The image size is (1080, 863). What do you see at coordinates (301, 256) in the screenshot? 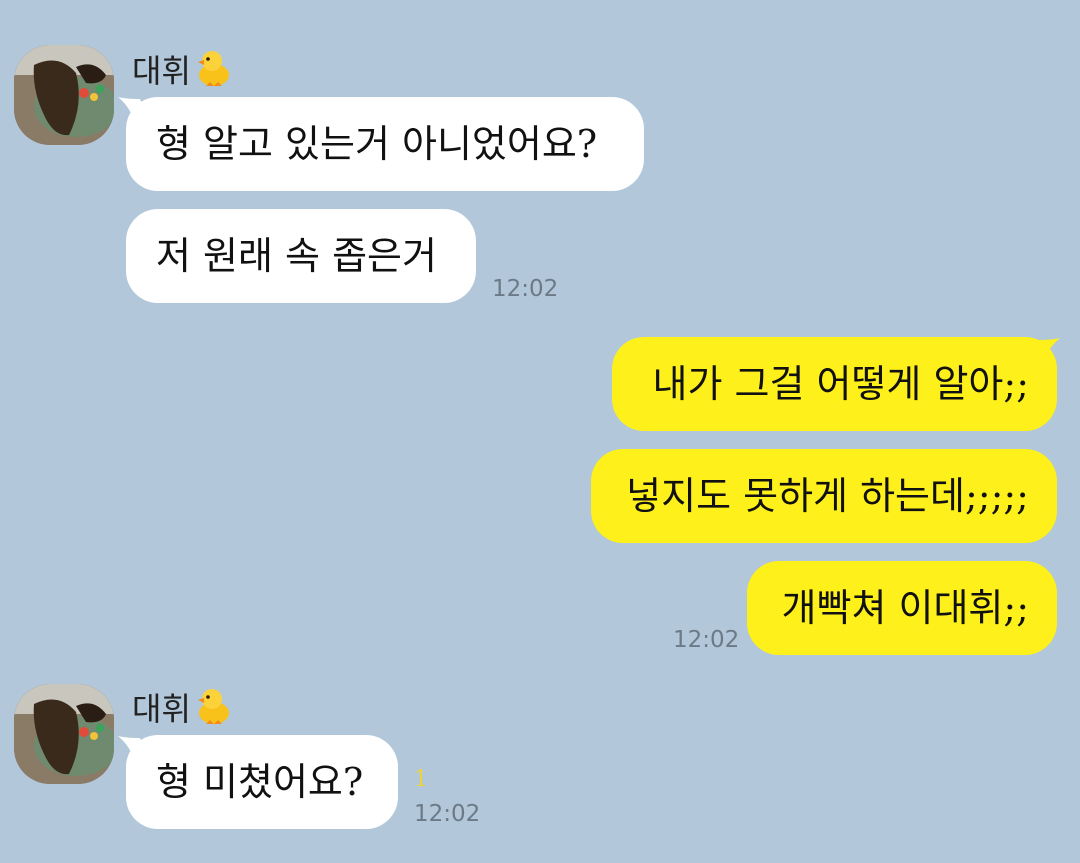
I see `message-bubble: 저 원래 속 좁은거` at bounding box center [301, 256].